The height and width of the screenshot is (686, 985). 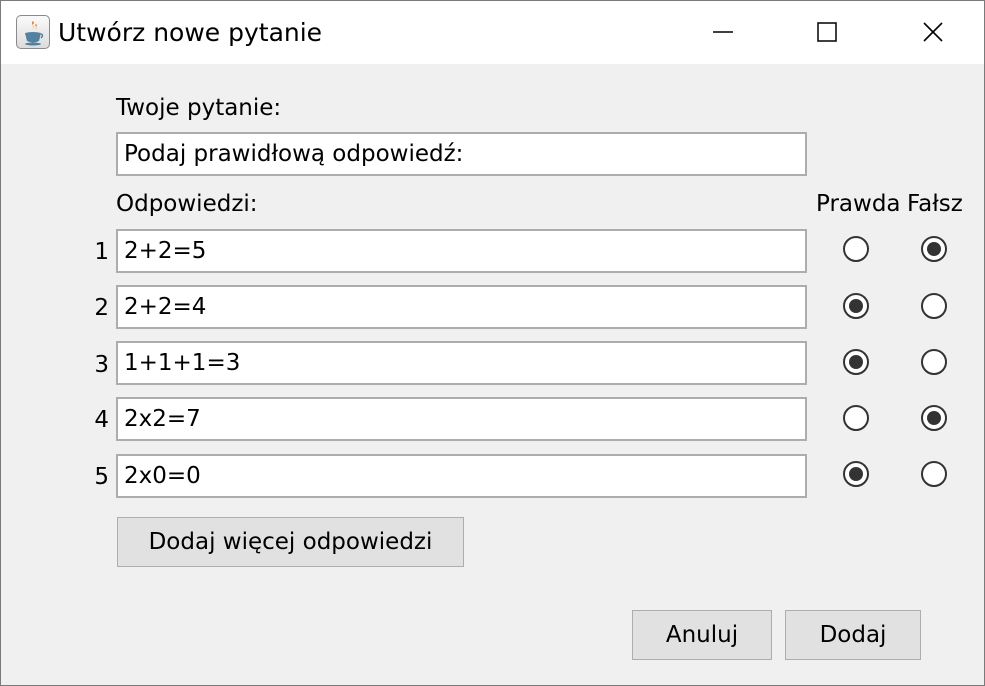 I want to click on answer-number: 2, so click(x=101, y=308).